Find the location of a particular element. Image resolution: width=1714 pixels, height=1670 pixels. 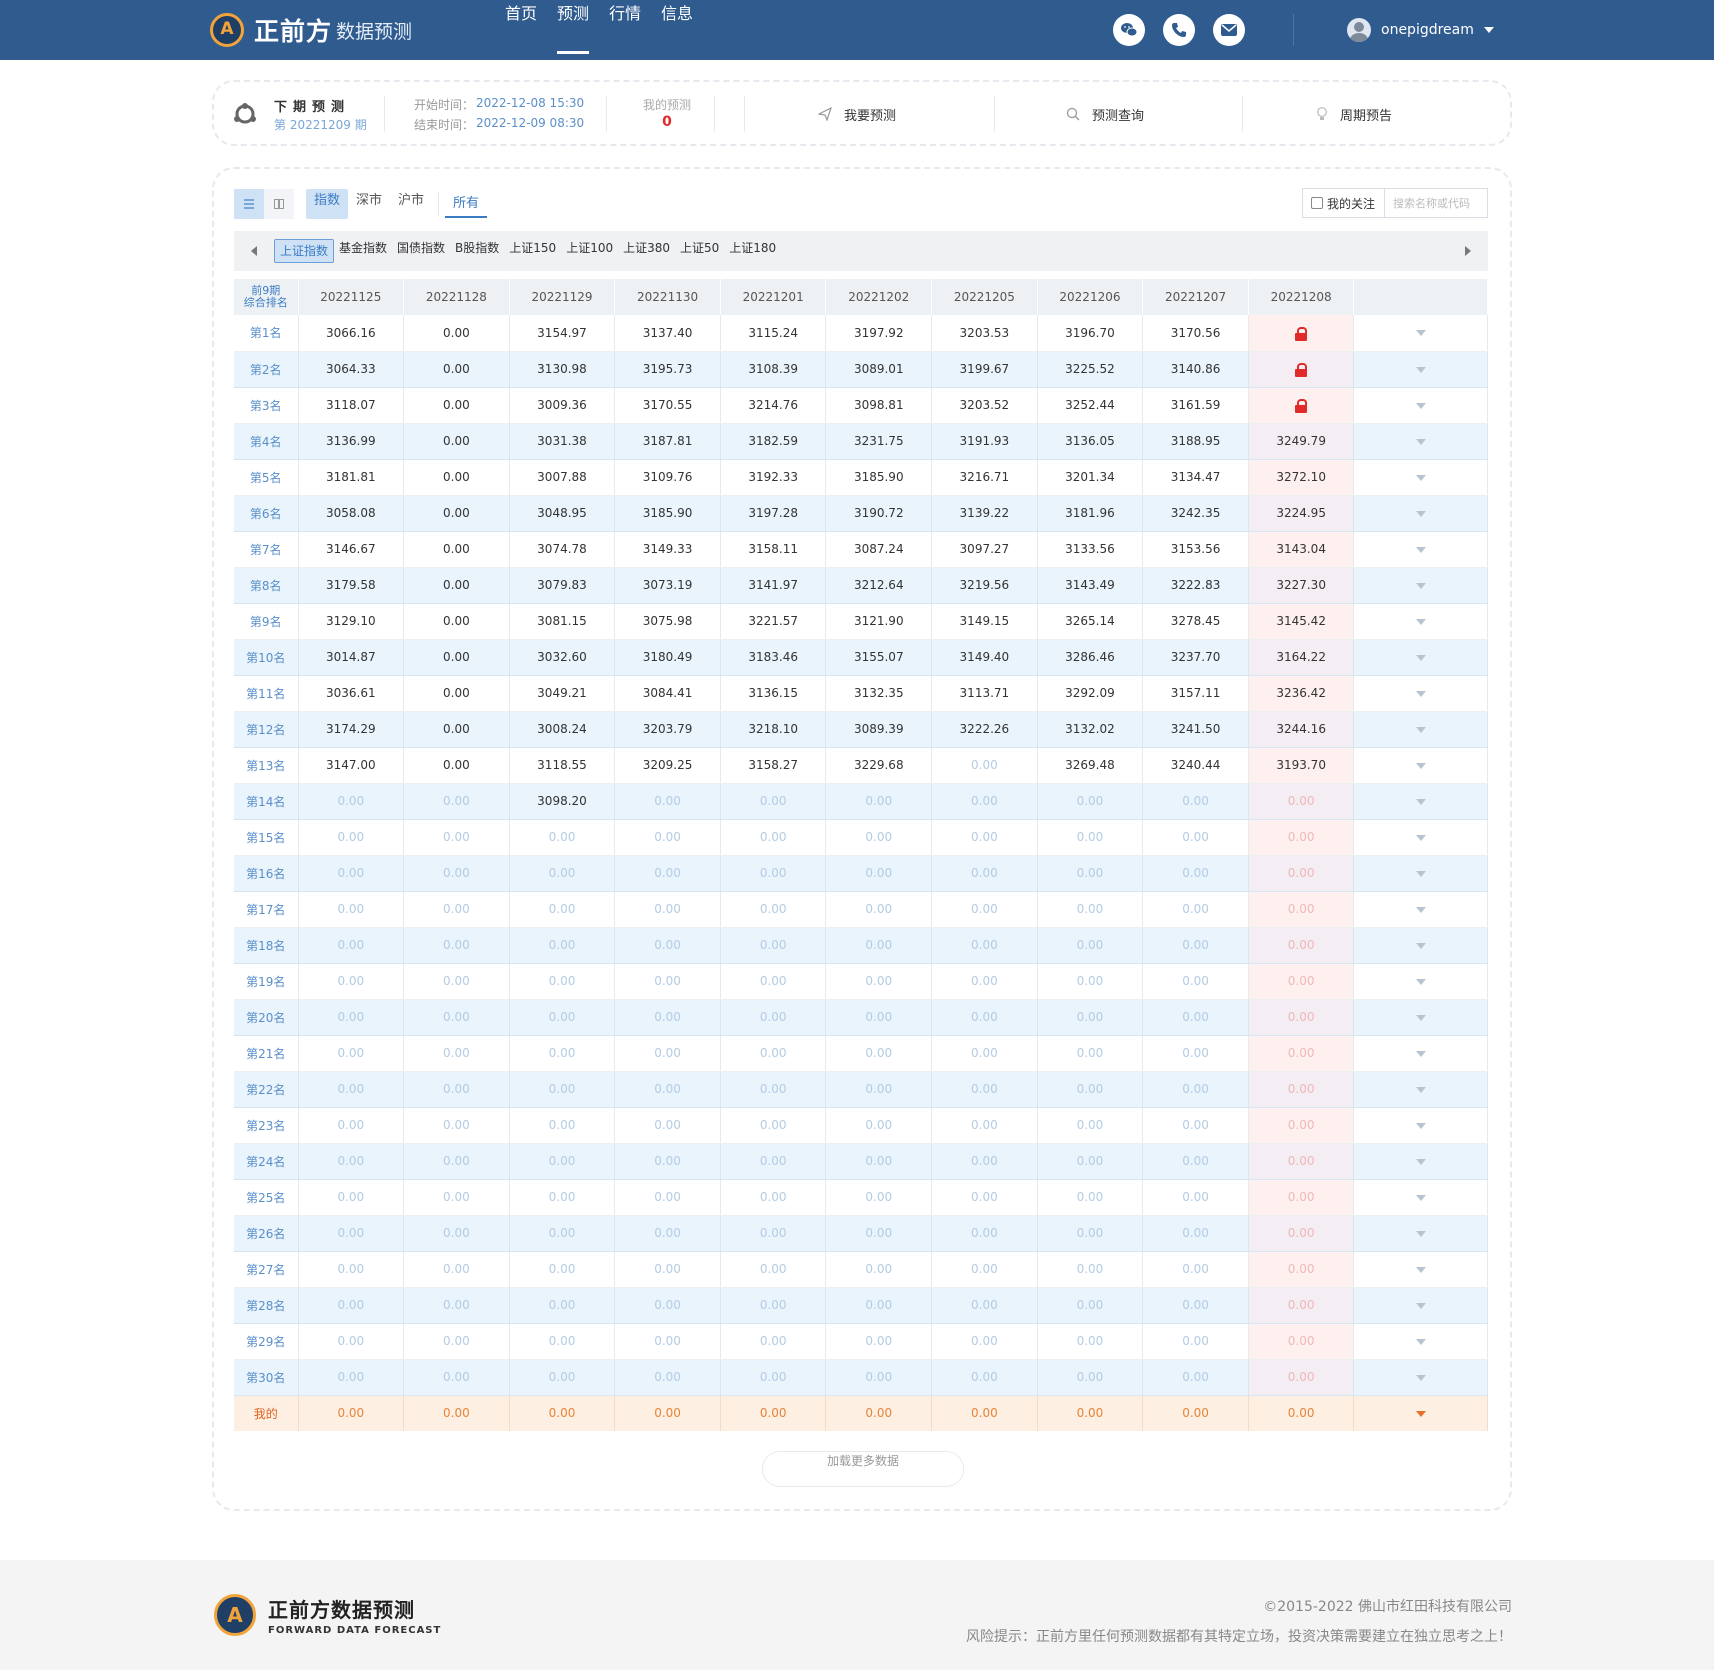

search-input: 搜索名称或代码 is located at coordinates (1436, 203).